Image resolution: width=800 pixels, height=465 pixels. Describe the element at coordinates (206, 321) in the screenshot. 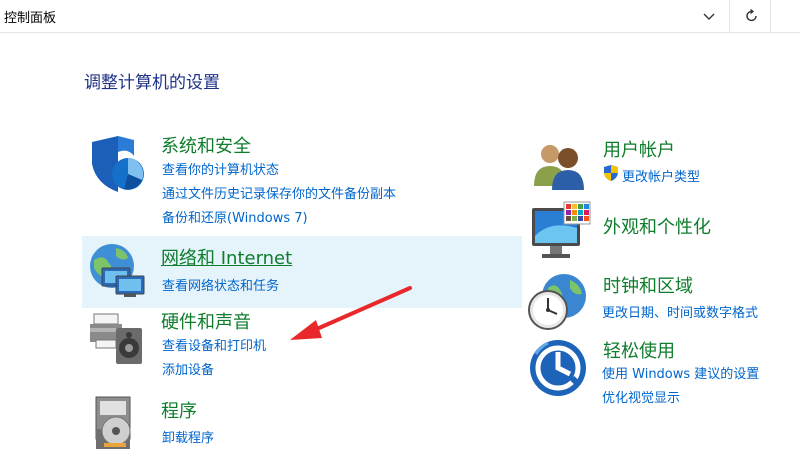

I see `category-title-hardware-sound: 硬件和声音` at that location.